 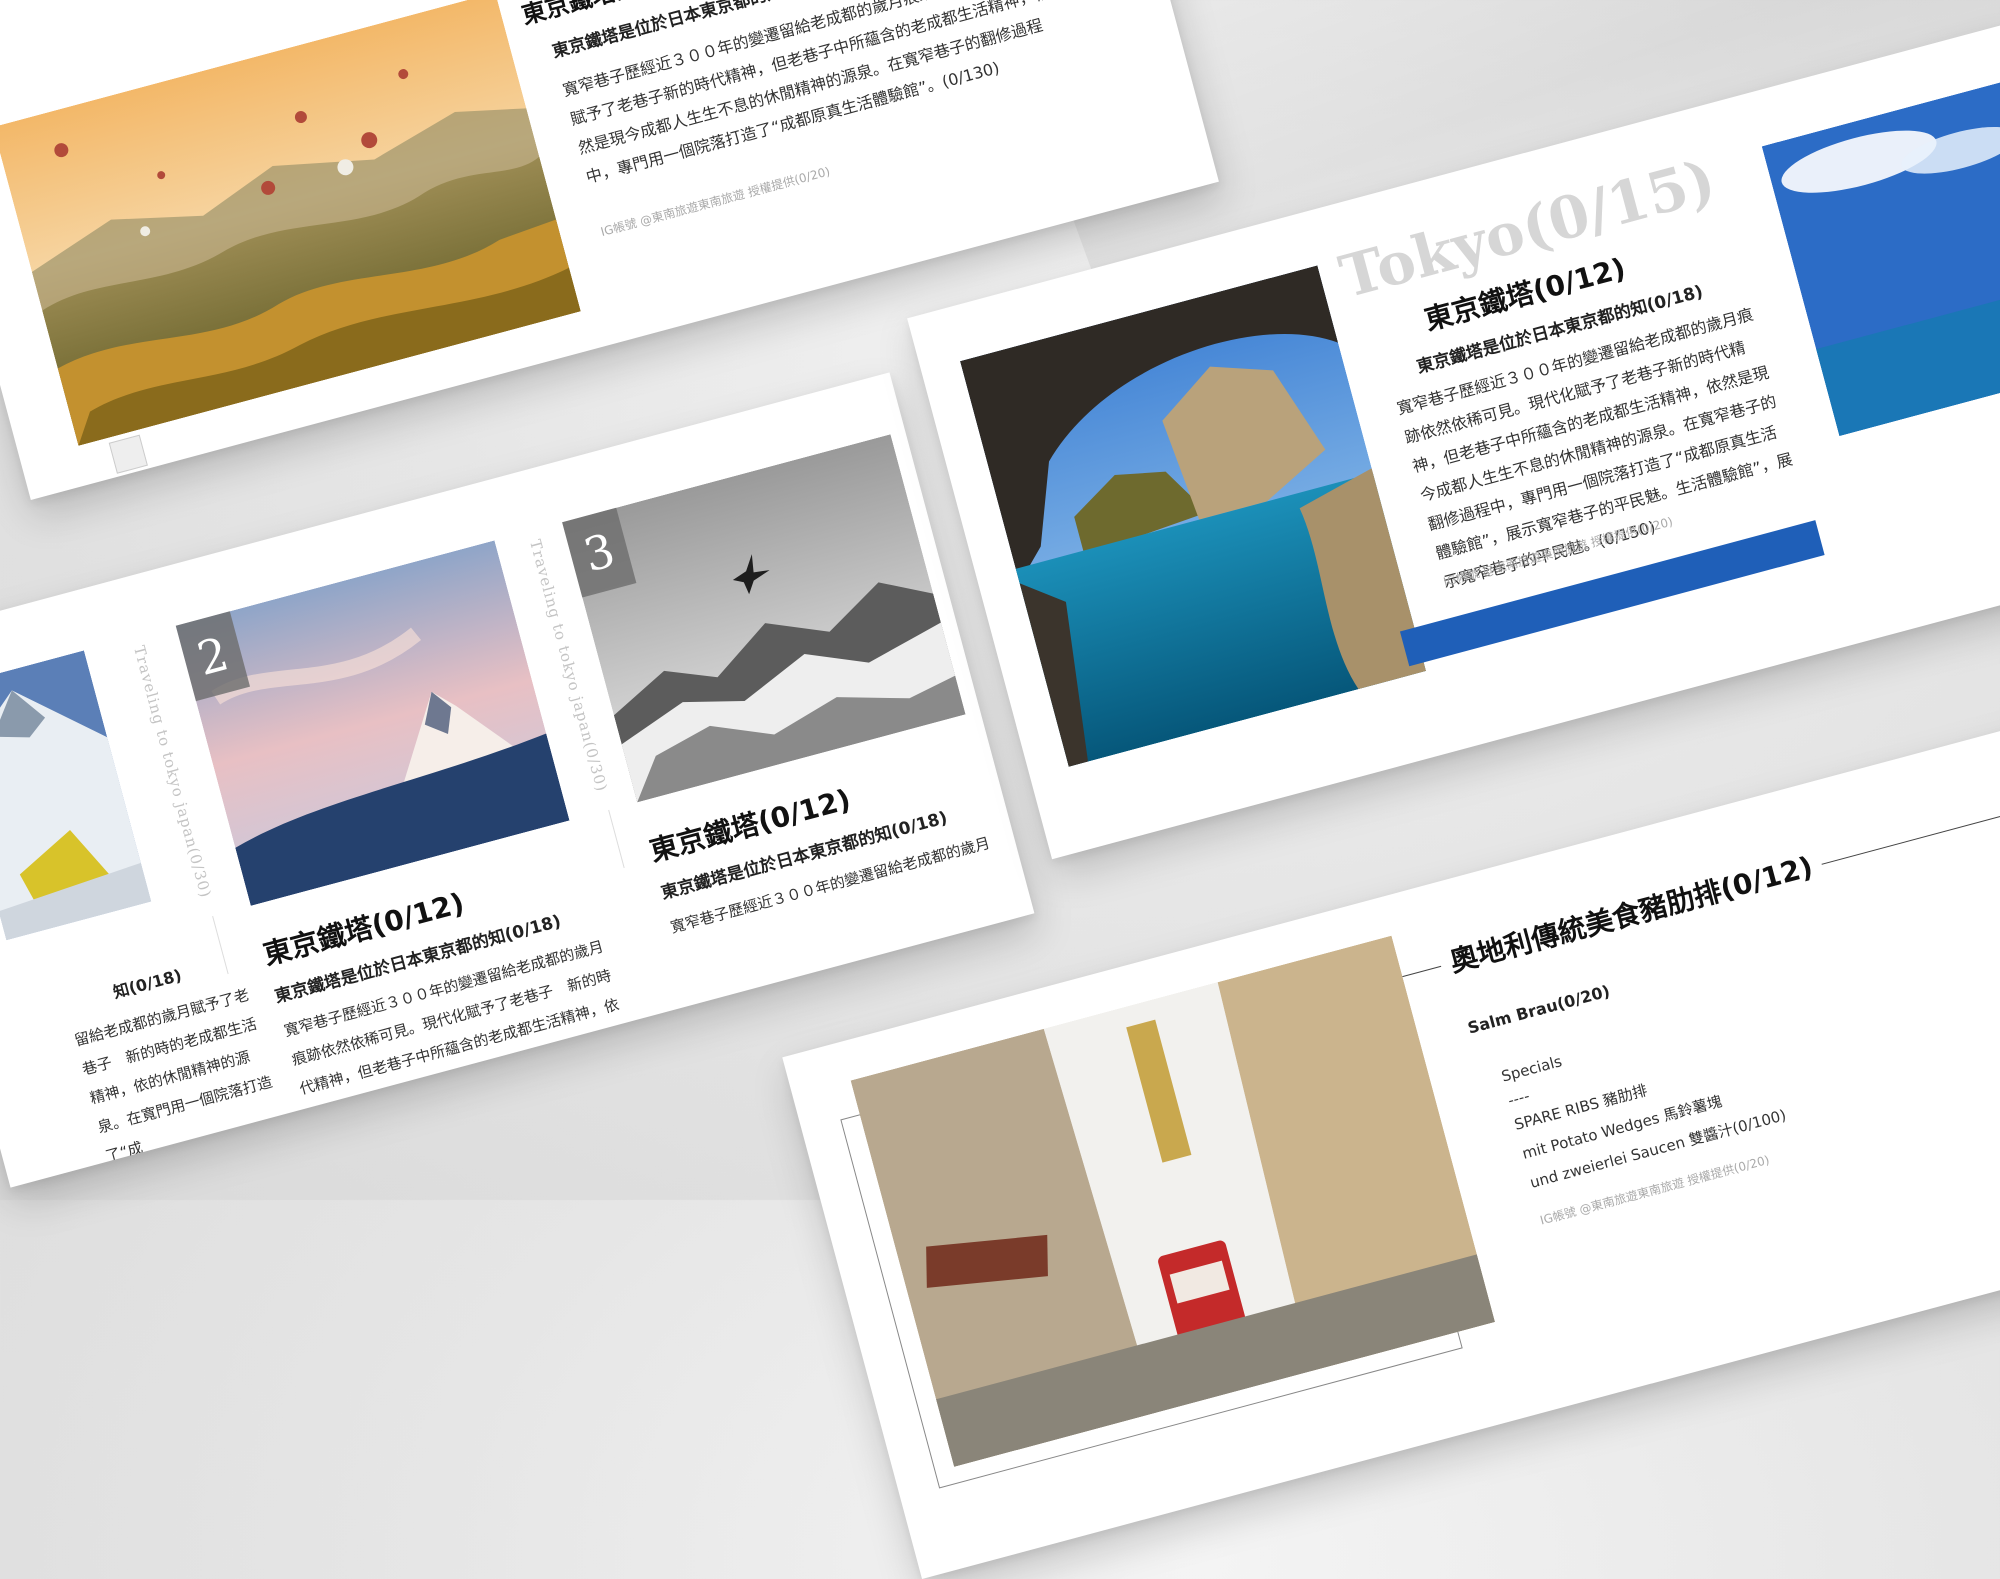 I want to click on mountain-tent-photo, so click(x=76, y=795).